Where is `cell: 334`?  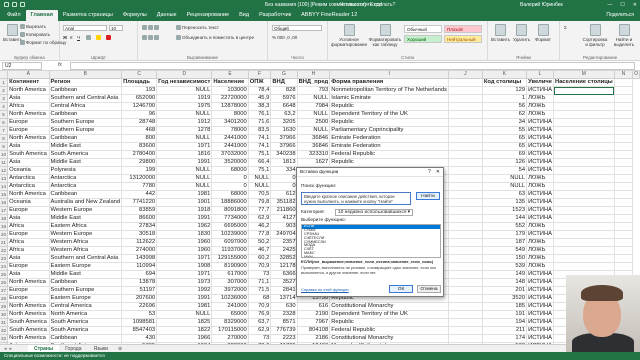
cell: 334 is located at coordinates (284, 170).